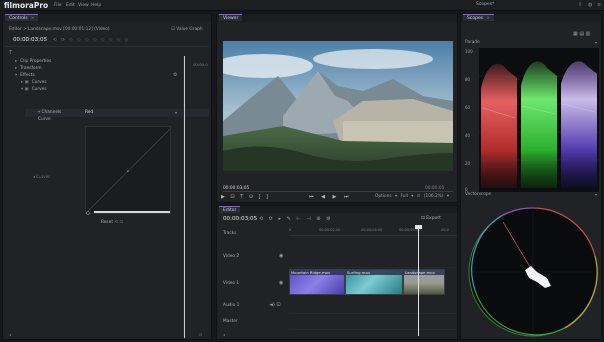  Describe the element at coordinates (118, 222) in the screenshot. I see `undo-icon: ⟲ ⊡` at that location.